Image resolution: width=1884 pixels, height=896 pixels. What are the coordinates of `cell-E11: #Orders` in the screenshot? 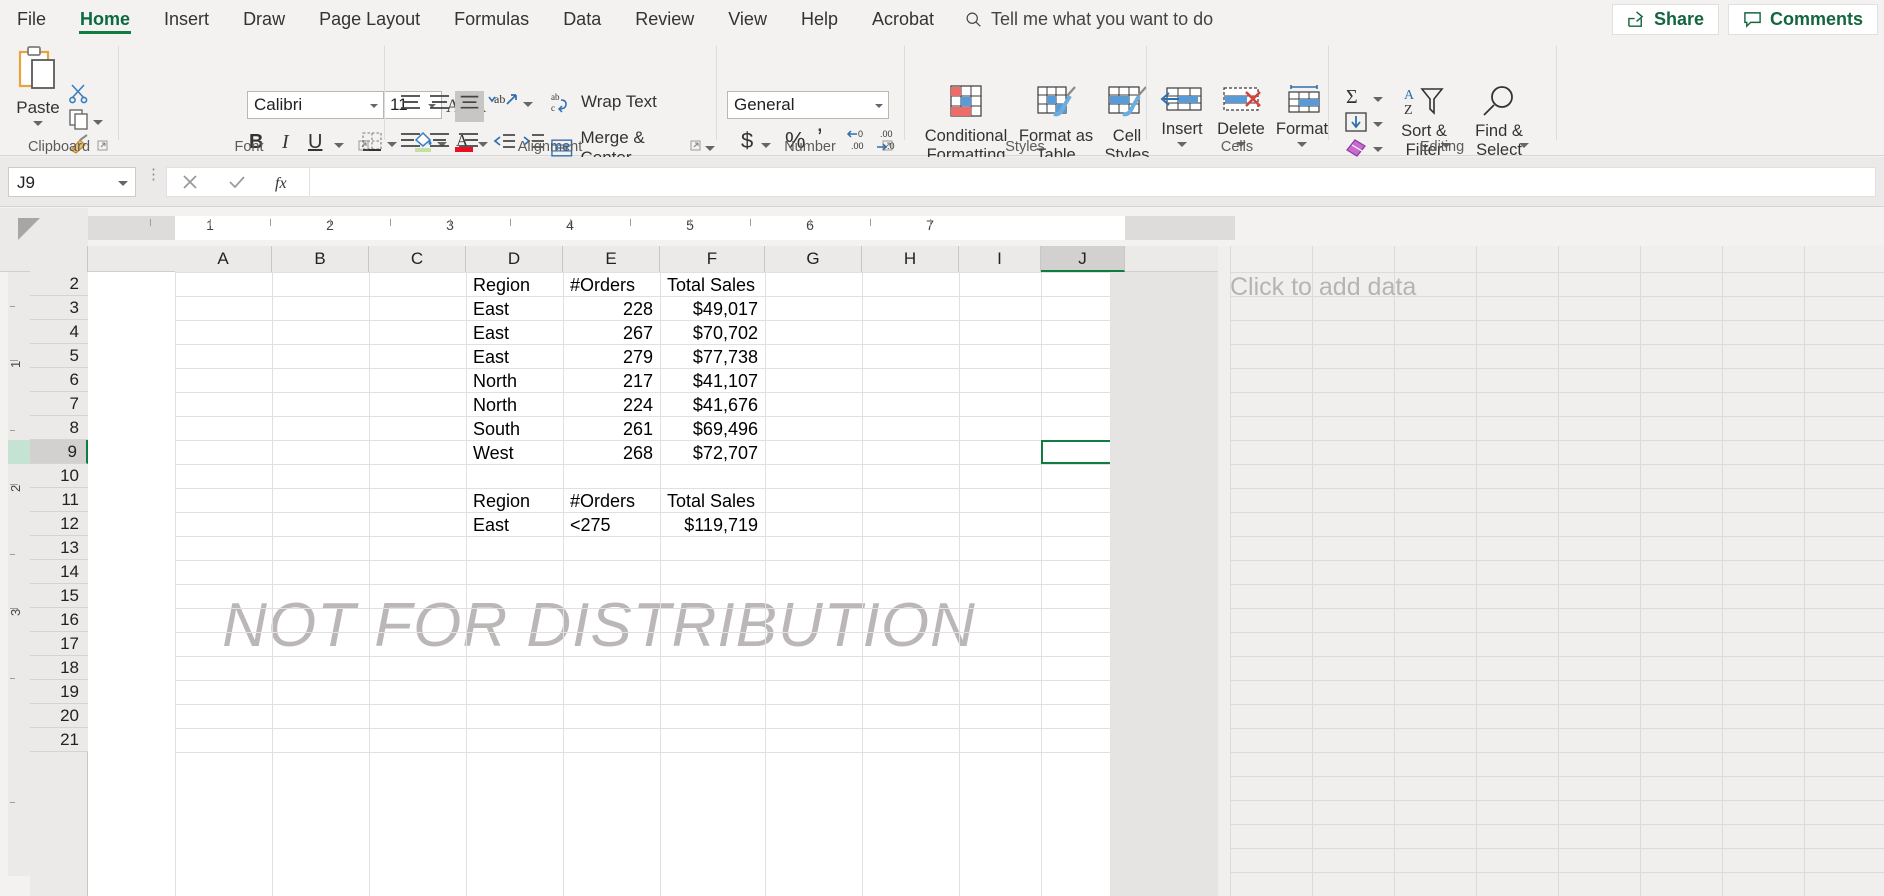 It's located at (611, 501).